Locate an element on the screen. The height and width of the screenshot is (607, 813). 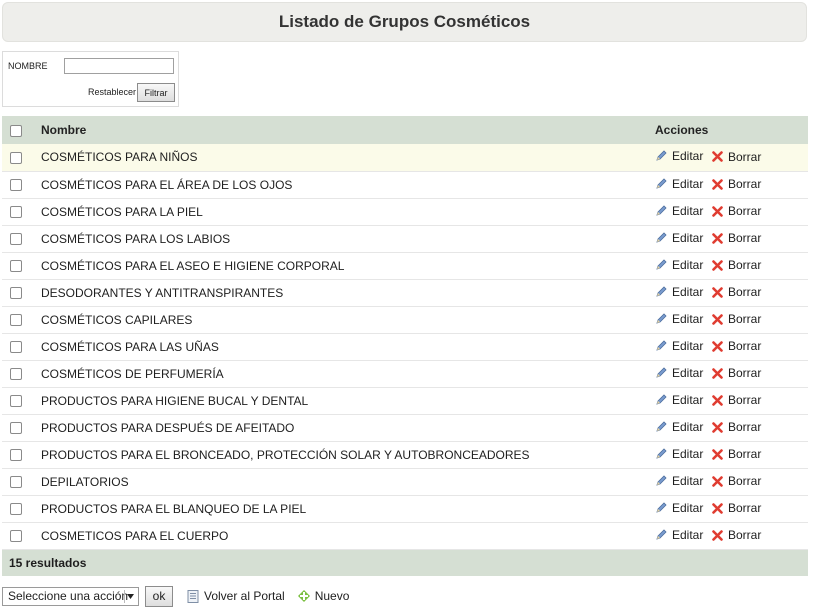
bulk-action-select-value: Seleccione una acción is located at coordinates (68, 596).